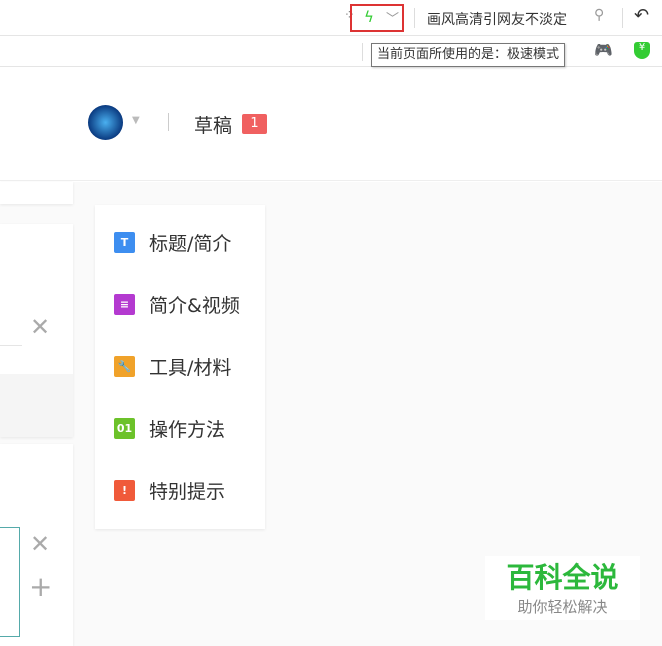  I want to click on wrench-icon: 🔧, so click(124, 366).